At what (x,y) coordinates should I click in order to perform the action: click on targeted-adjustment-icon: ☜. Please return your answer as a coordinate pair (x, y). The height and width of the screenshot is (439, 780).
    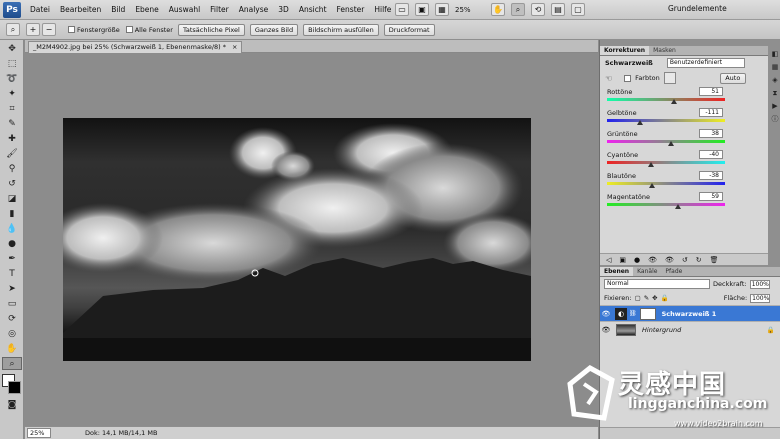
    Looking at the image, I should click on (608, 78).